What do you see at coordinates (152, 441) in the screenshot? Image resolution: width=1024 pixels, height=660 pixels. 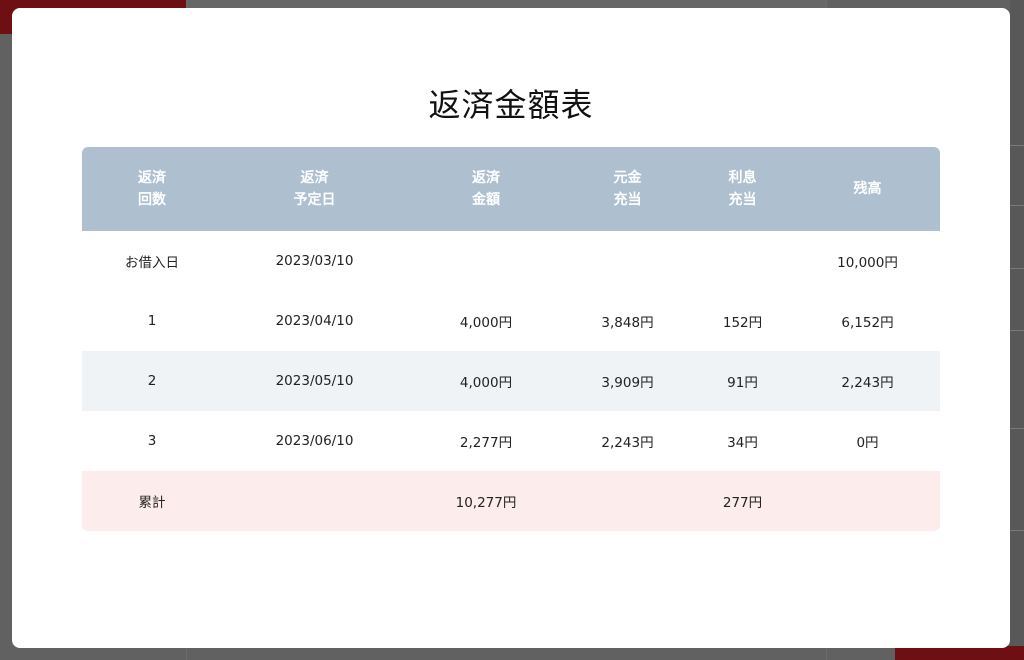 I see `cell-installment: 3` at bounding box center [152, 441].